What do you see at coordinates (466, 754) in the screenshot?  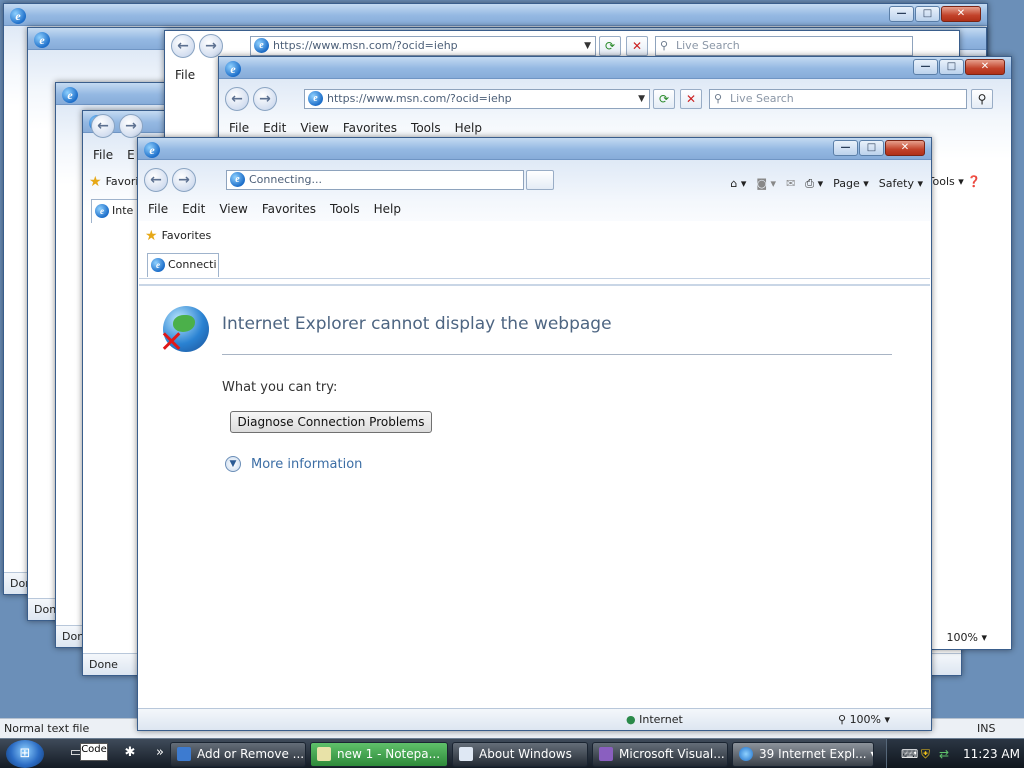 I see `window-icon` at bounding box center [466, 754].